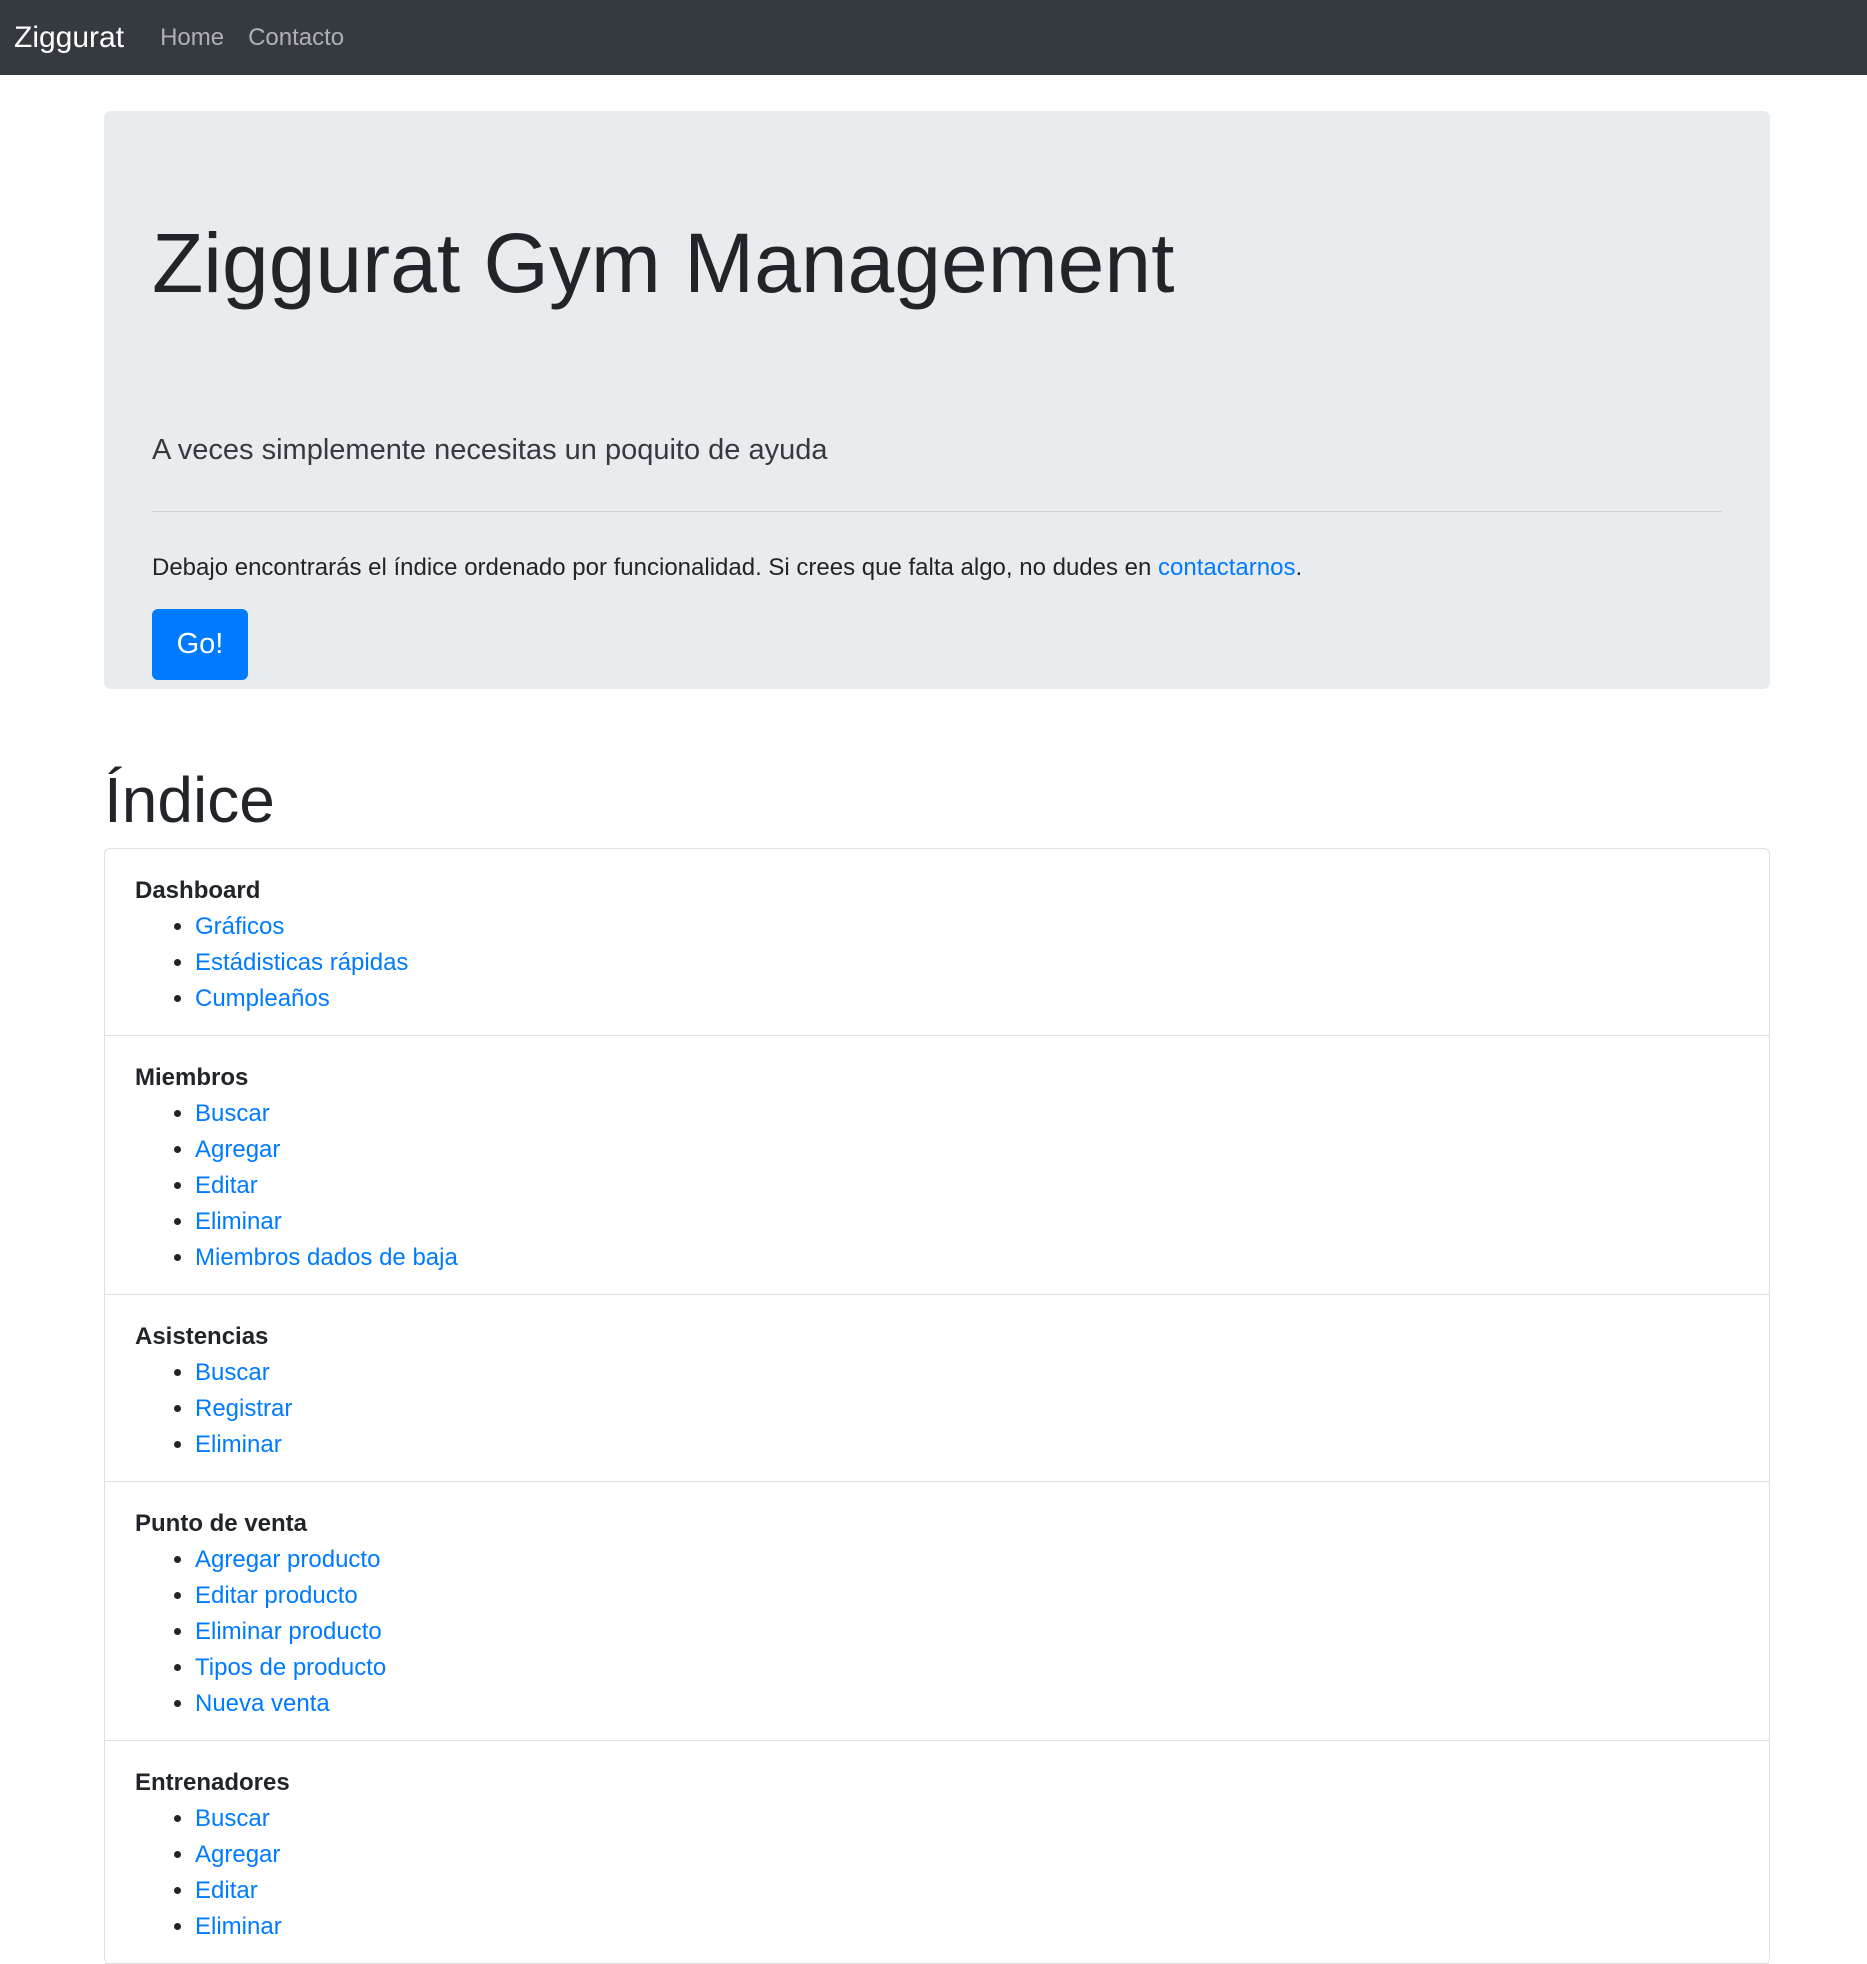 Image resolution: width=1867 pixels, height=1964 pixels. What do you see at coordinates (189, 800) in the screenshot?
I see `index-title: Índice` at bounding box center [189, 800].